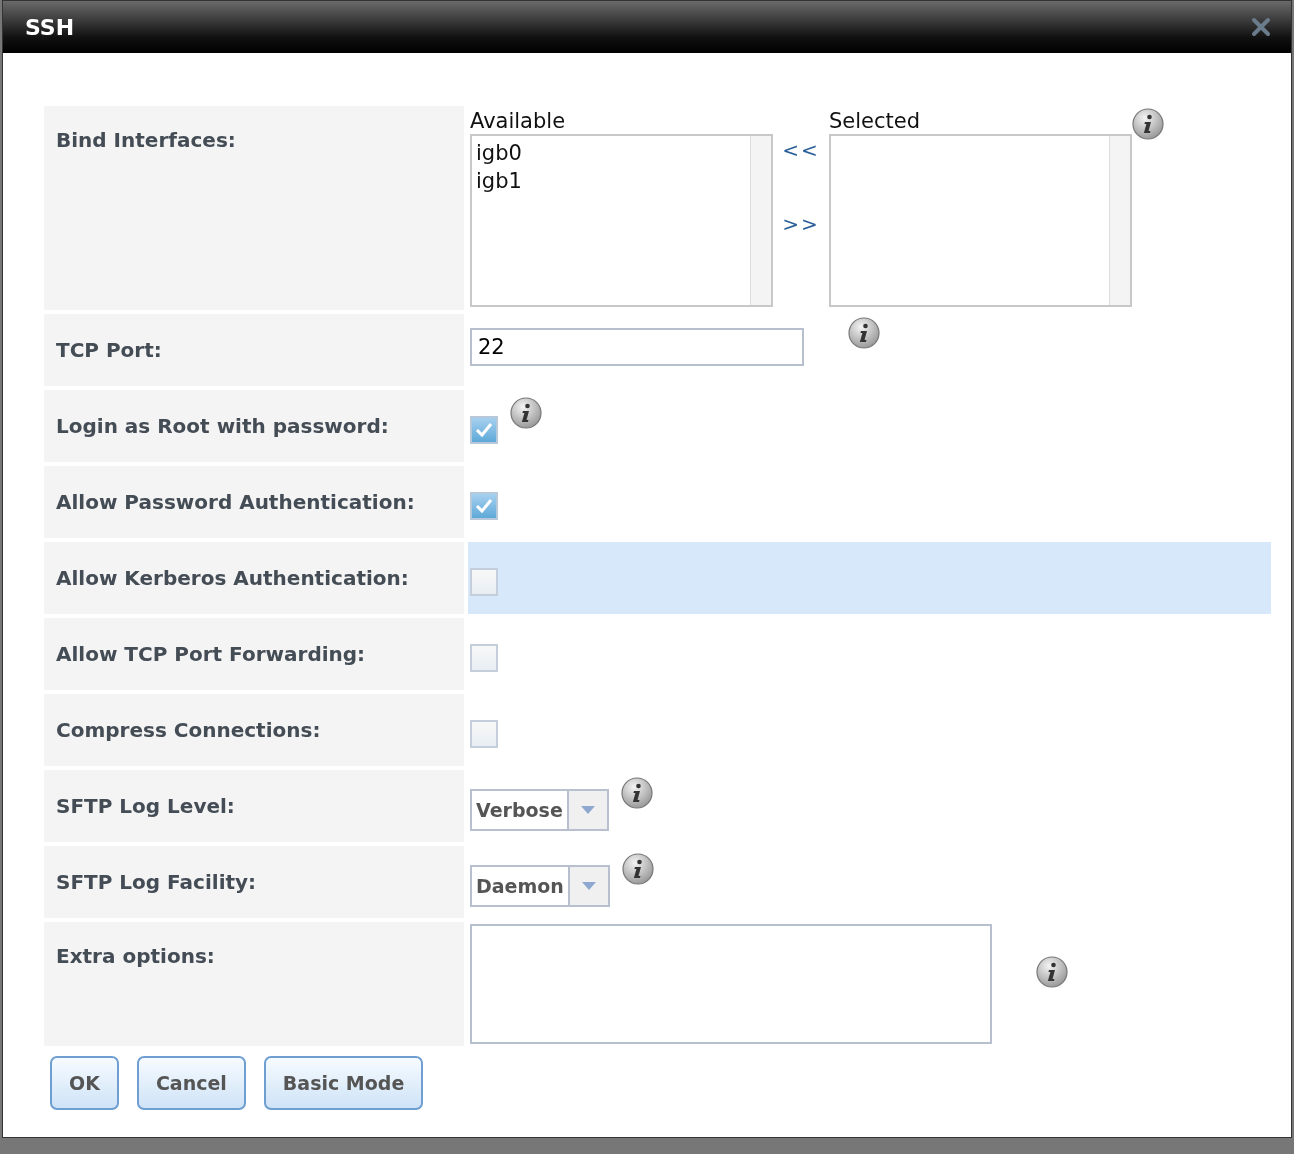 Image resolution: width=1294 pixels, height=1154 pixels. Describe the element at coordinates (188, 730) in the screenshot. I see `field-label: Compress Connections:` at that location.